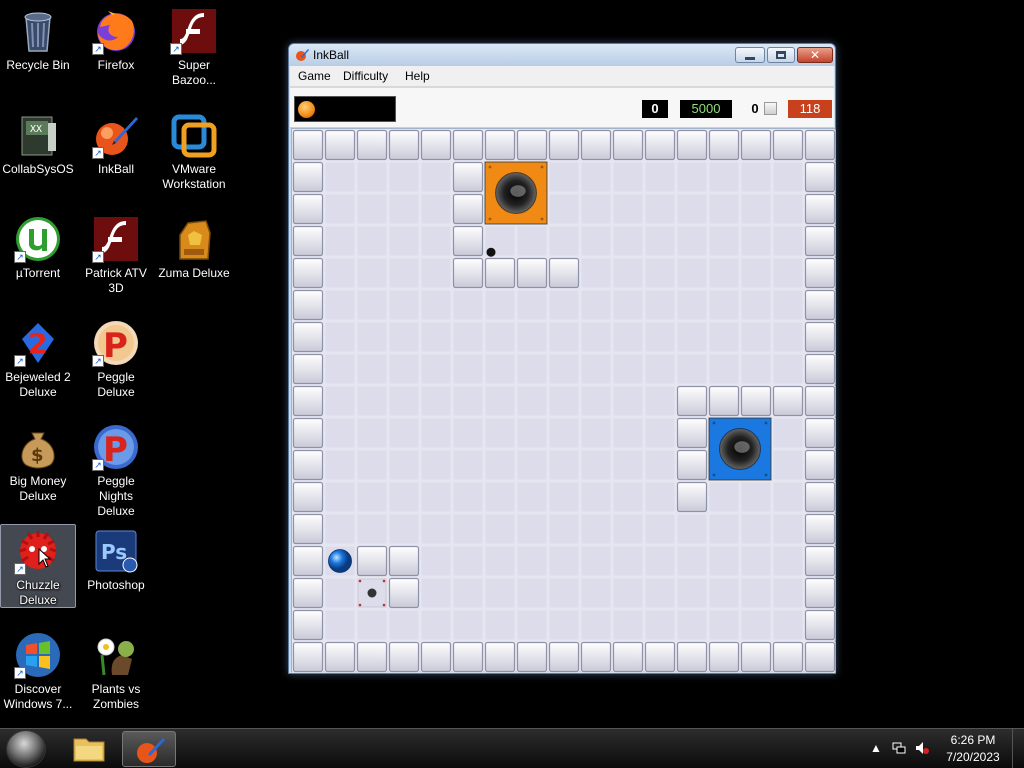 This screenshot has width=1024, height=768. I want to click on minimize-button, so click(750, 55).